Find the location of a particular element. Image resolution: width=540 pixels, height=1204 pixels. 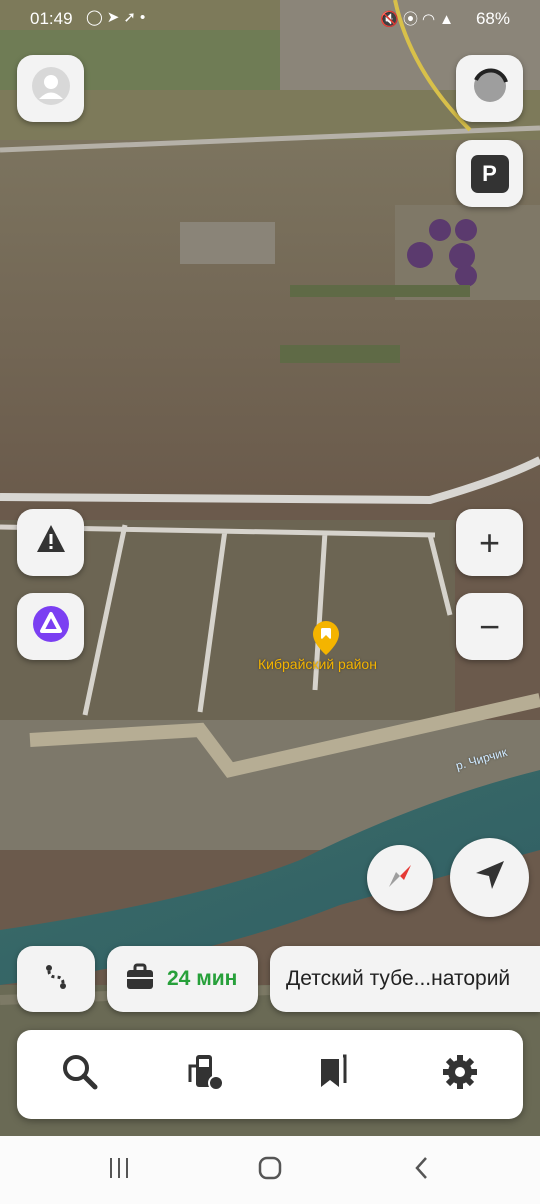

back-button is located at coordinates (422, 1170).